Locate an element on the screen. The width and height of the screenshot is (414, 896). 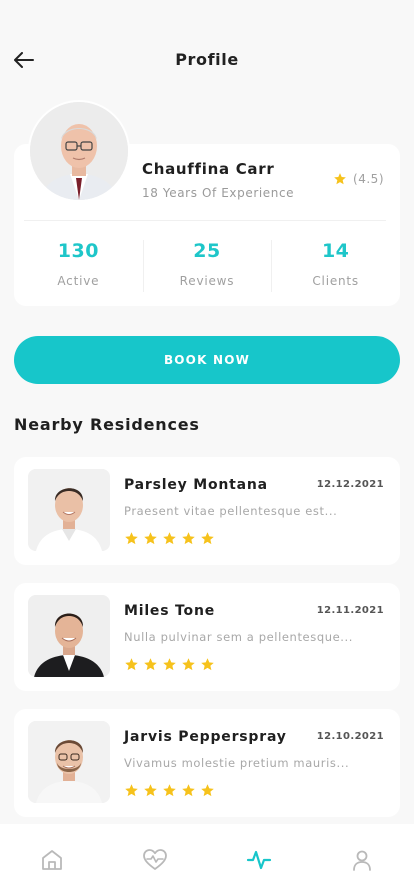
stat-label: Clients is located at coordinates (335, 281).